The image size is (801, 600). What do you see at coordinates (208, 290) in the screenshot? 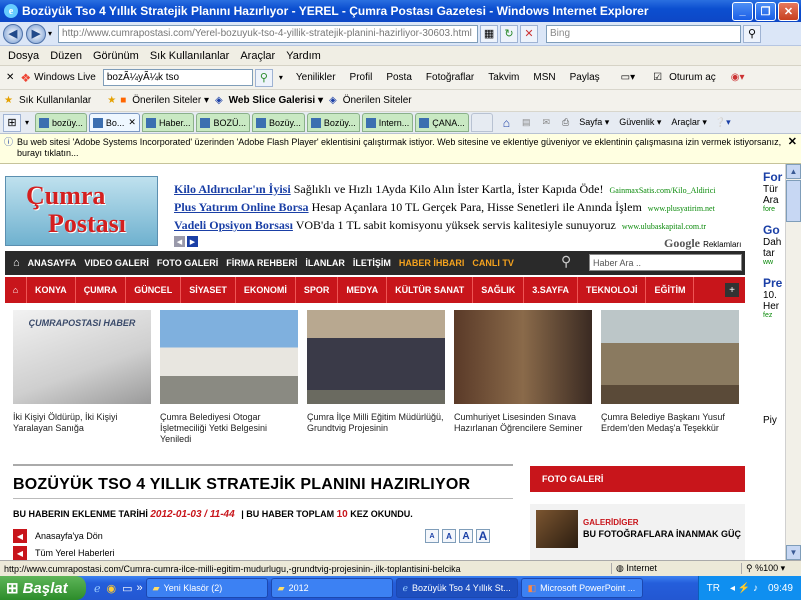
I see `cat-siyaset: SİYASET` at bounding box center [208, 290].